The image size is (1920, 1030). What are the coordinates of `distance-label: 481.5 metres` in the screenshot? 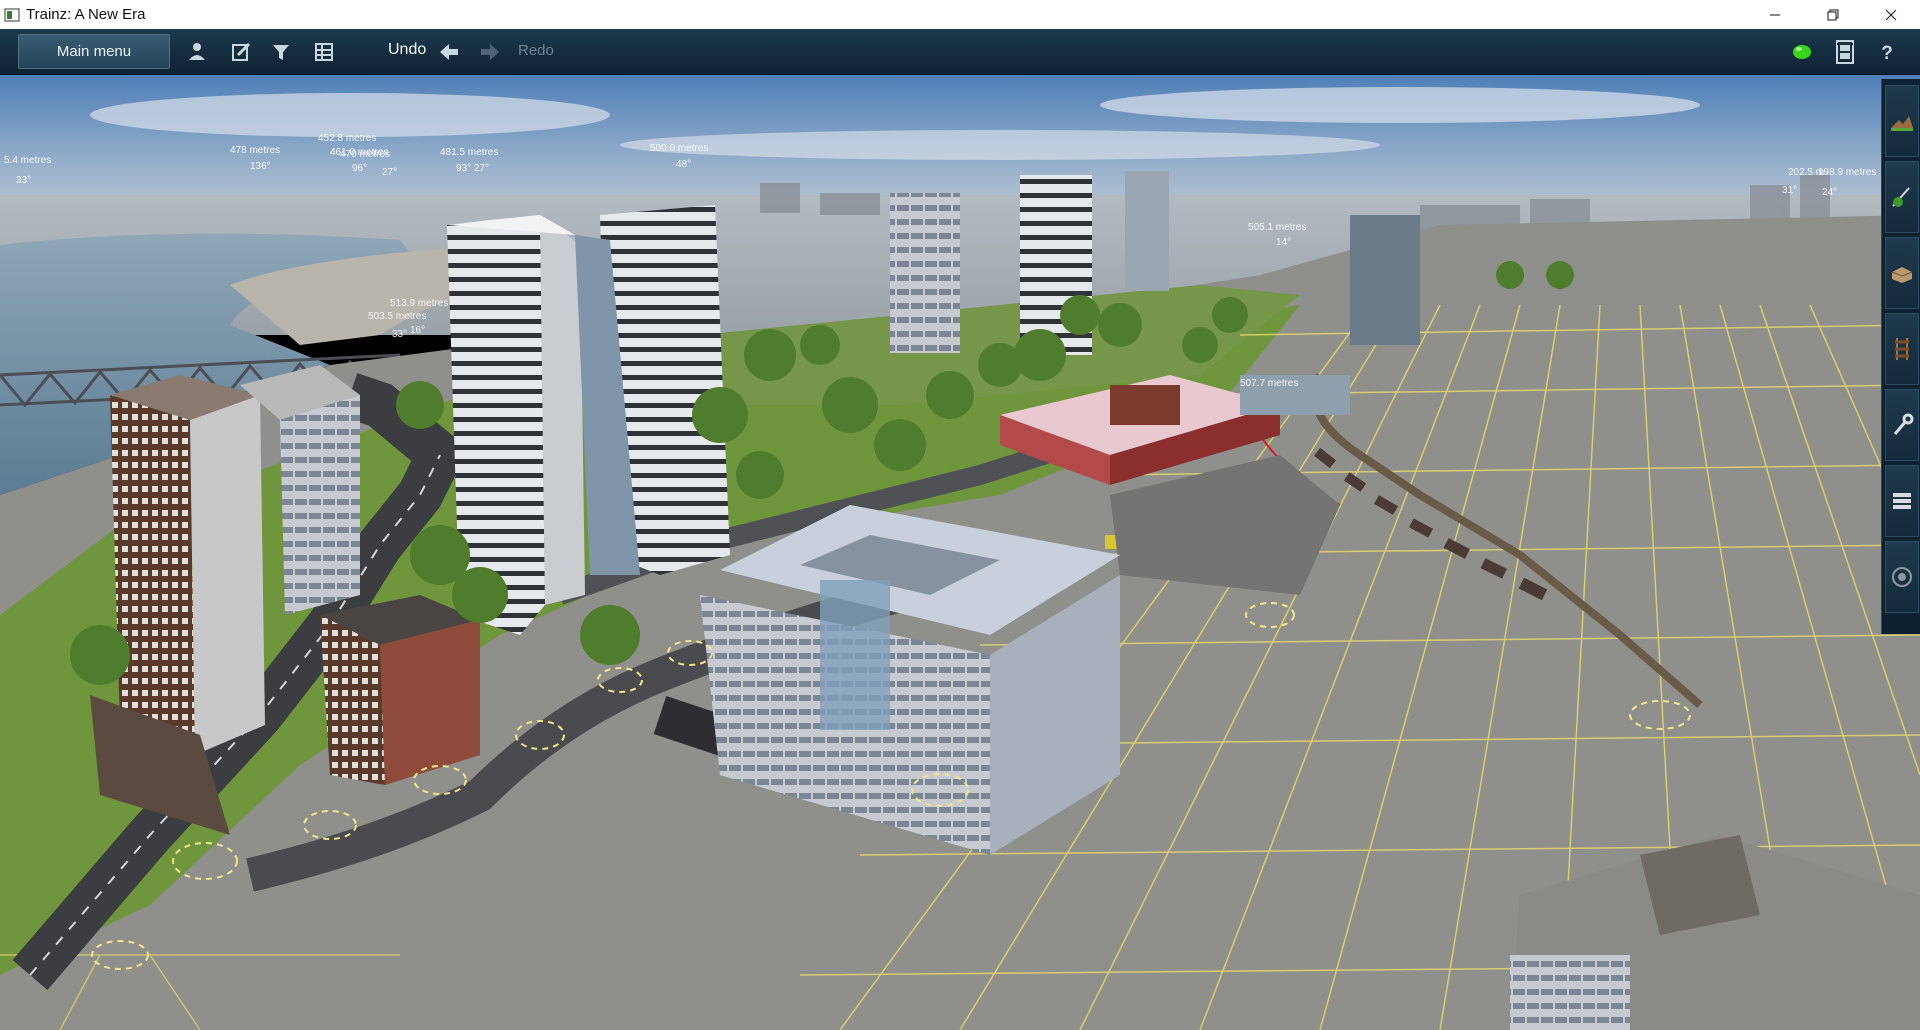 It's located at (469, 152).